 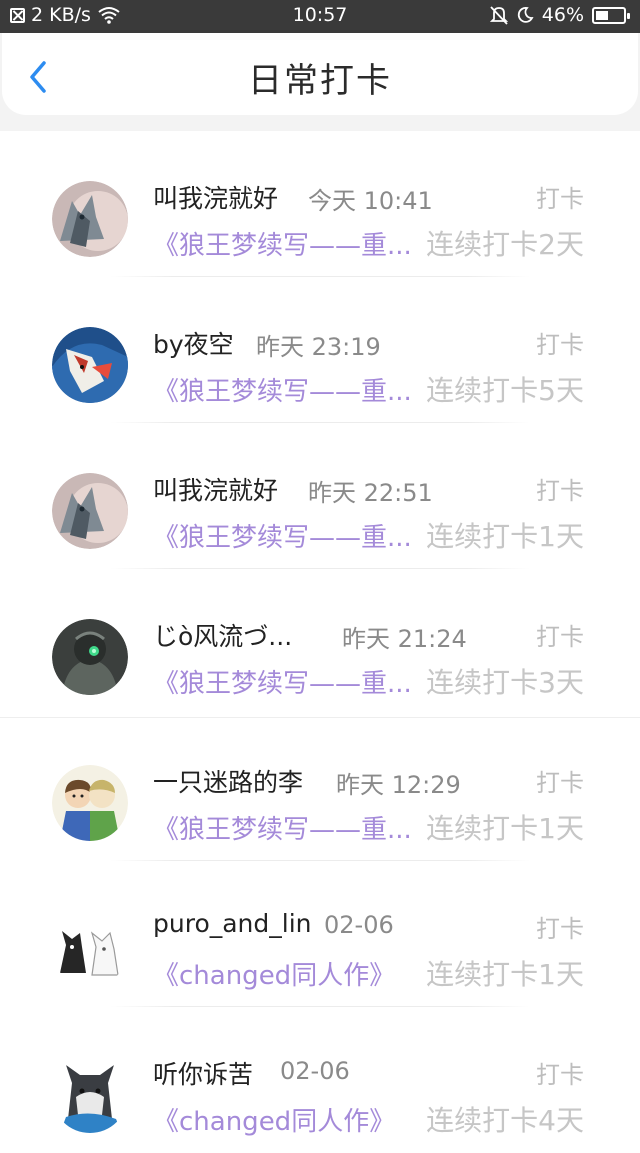 I want to click on page-title: 日常打卡, so click(x=320, y=81).